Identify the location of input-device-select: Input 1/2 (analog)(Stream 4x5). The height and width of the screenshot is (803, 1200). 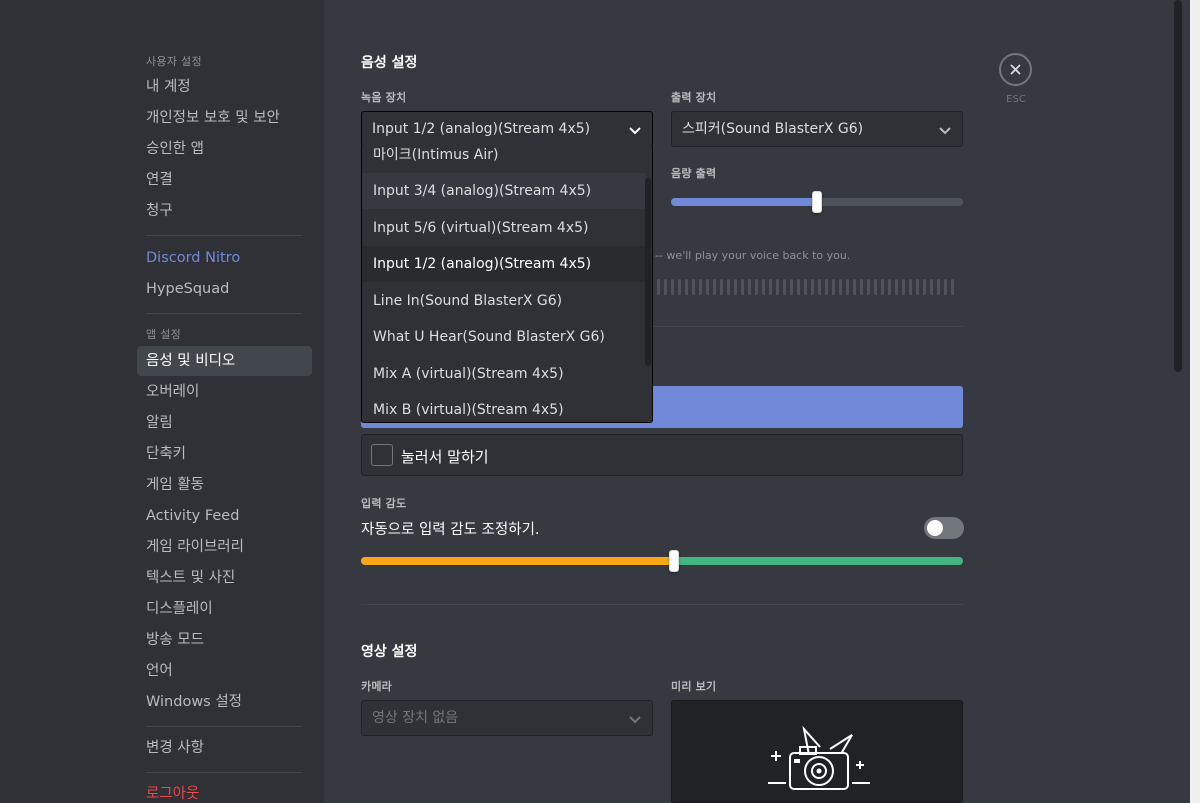
(507, 129).